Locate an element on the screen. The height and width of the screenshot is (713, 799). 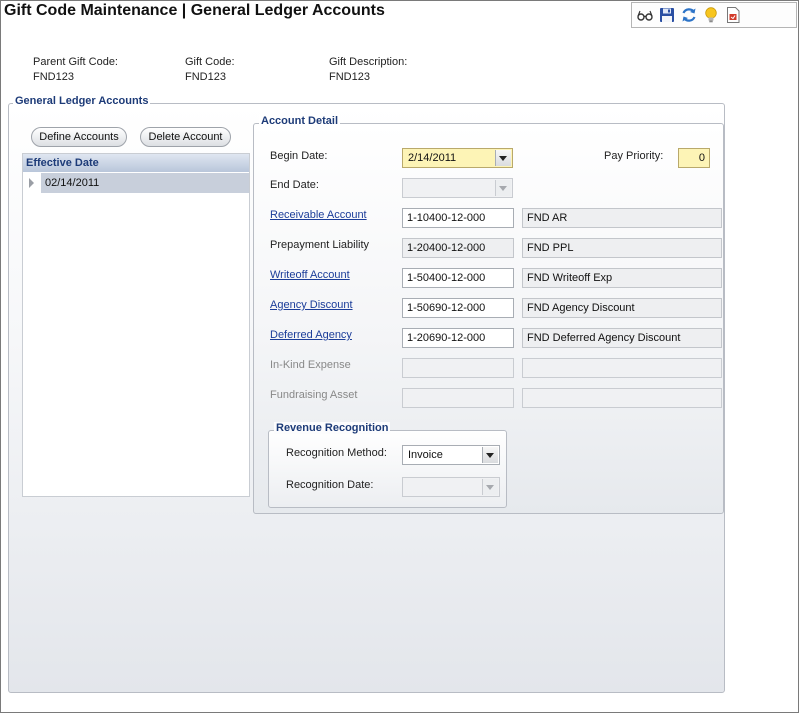
prepayment-liability-label: Prepayment Liability is located at coordinates (320, 245).